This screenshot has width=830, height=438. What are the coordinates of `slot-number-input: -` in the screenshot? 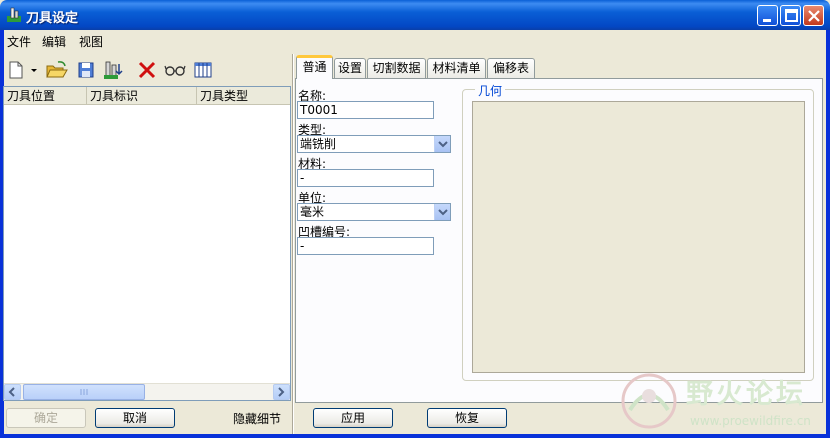 It's located at (365, 246).